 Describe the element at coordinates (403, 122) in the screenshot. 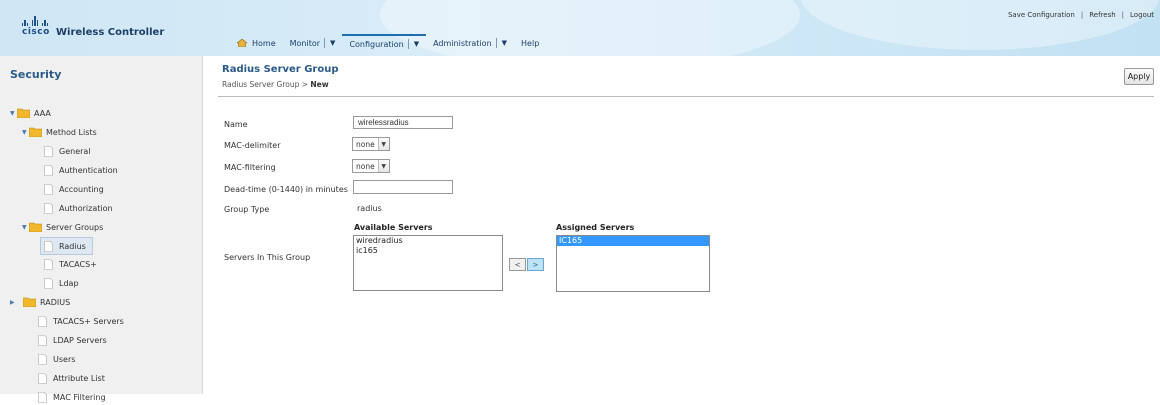

I see `name-field` at that location.